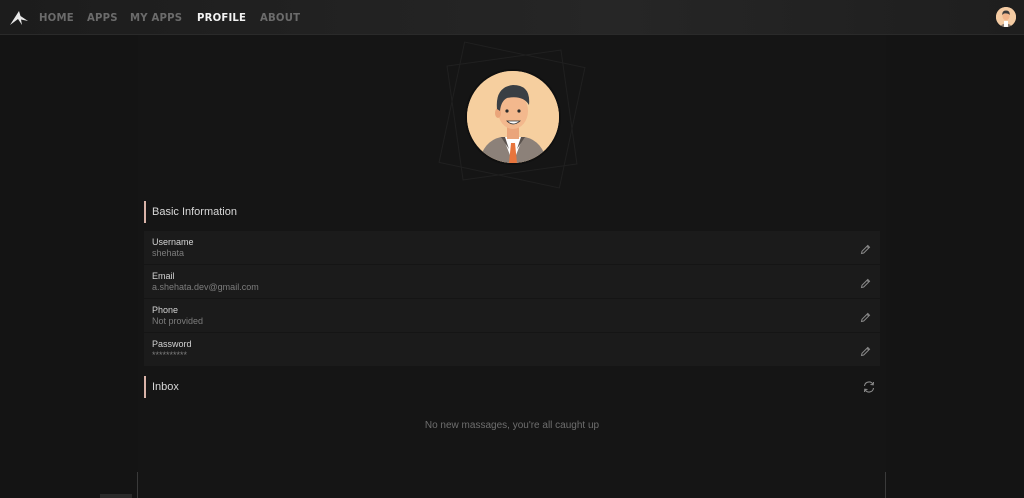 The height and width of the screenshot is (498, 1024). I want to click on profile-avatar-frame, so click(512, 115).